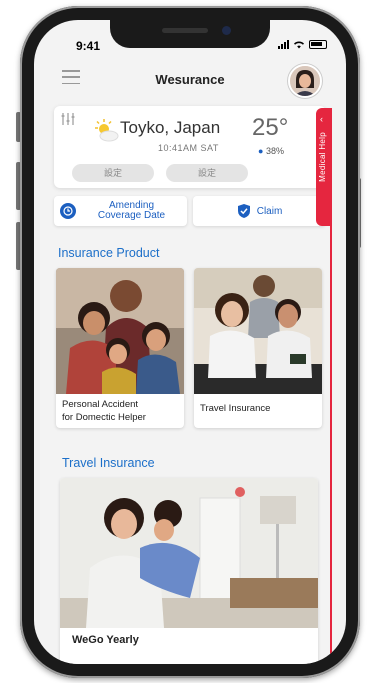  I want to click on front-camera, so click(226, 30).